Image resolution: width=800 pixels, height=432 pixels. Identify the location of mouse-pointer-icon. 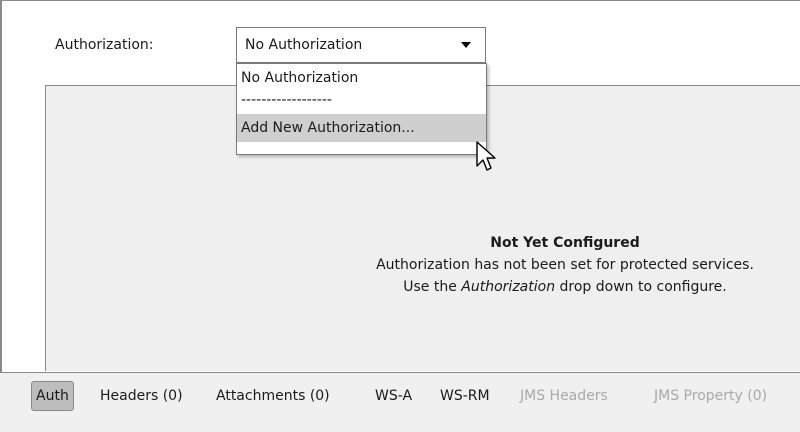
(486, 156).